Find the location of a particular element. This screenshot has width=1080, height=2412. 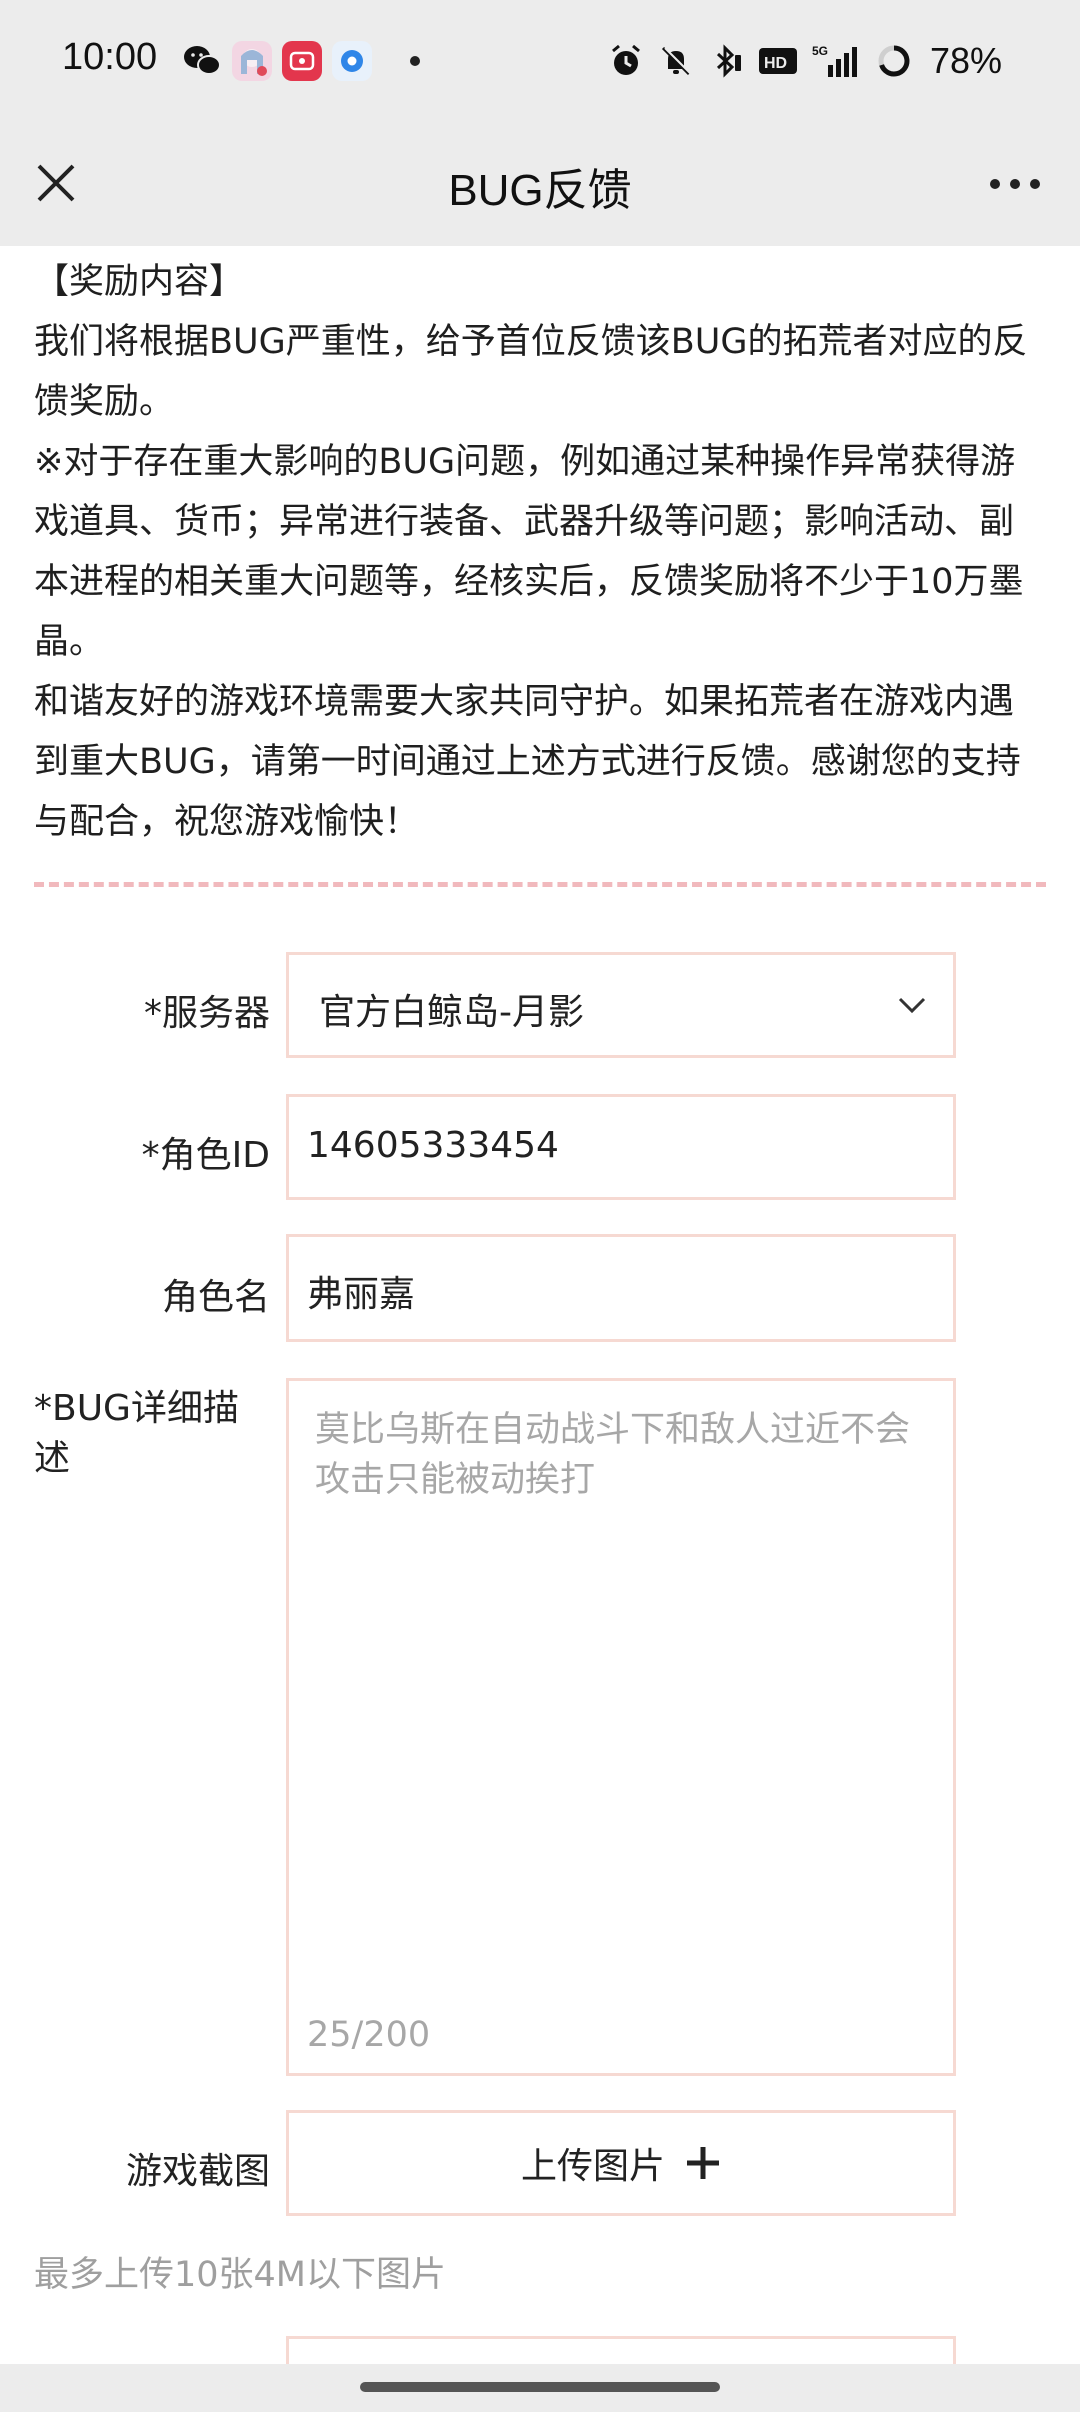

server-label: *服务器 is located at coordinates (206, 1013).